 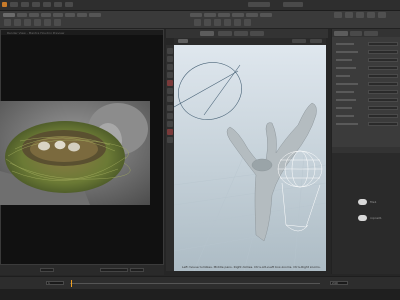 What do you see at coordinates (14, 4) in the screenshot?
I see `menu-file` at bounding box center [14, 4].